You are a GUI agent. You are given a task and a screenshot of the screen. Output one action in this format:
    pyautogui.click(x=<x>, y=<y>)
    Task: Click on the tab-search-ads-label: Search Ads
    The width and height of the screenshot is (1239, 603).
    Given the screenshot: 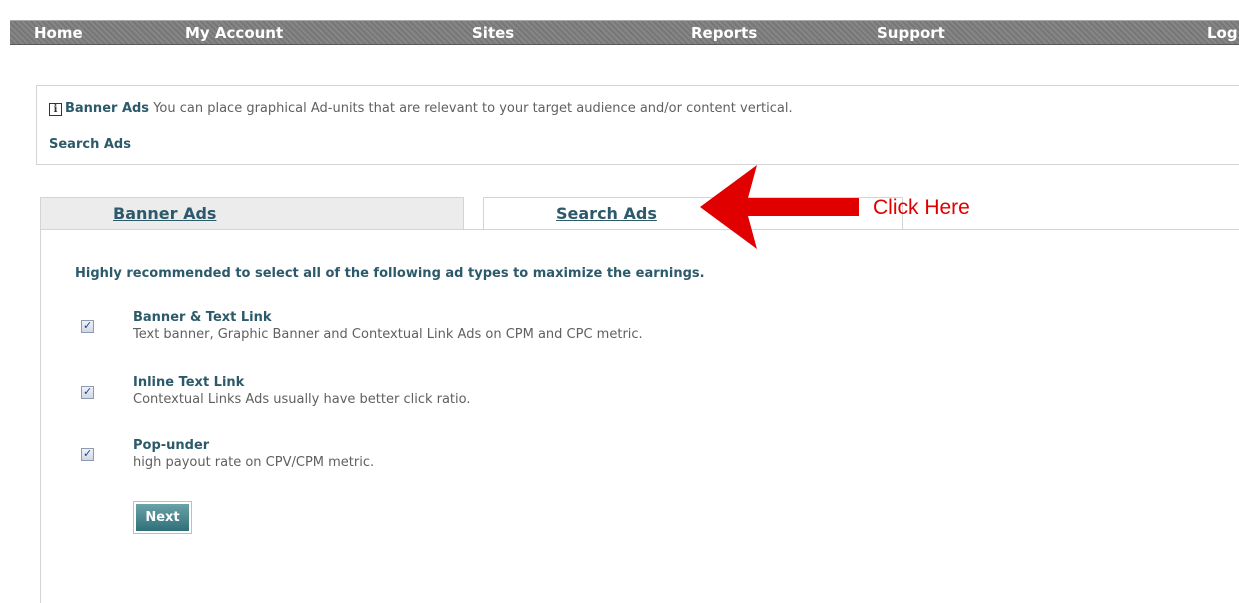 What is the action you would take?
    pyautogui.click(x=606, y=213)
    